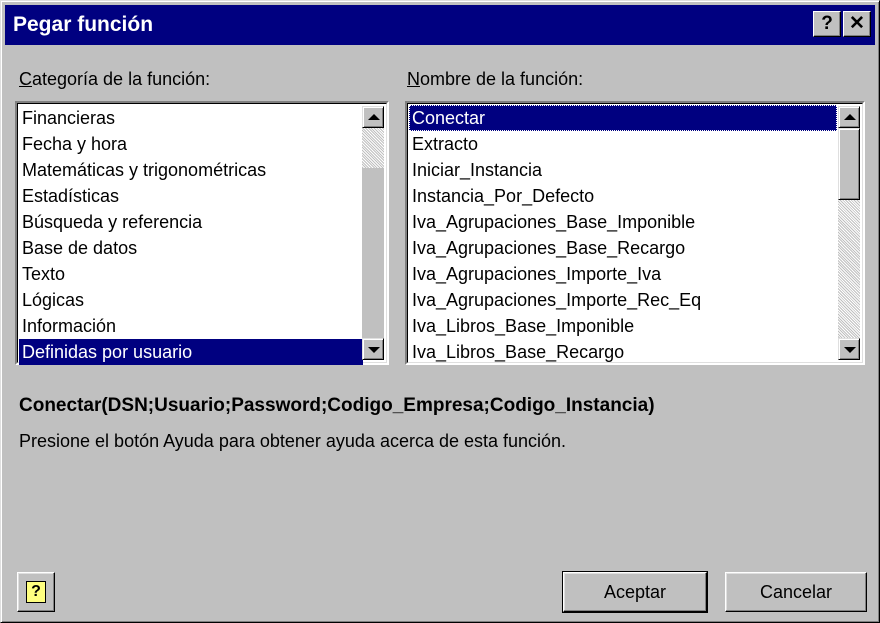 This screenshot has height=623, width=880. I want to click on category-list-item: Texto, so click(191, 274).